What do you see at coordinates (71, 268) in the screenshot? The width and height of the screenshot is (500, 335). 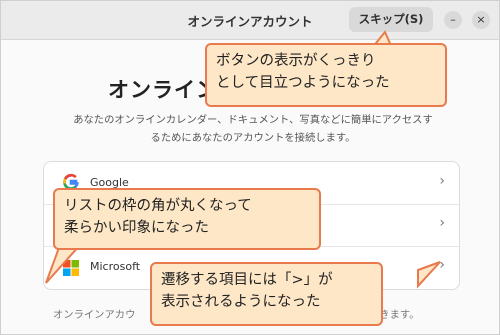 I see `microsoft-icon` at bounding box center [71, 268].